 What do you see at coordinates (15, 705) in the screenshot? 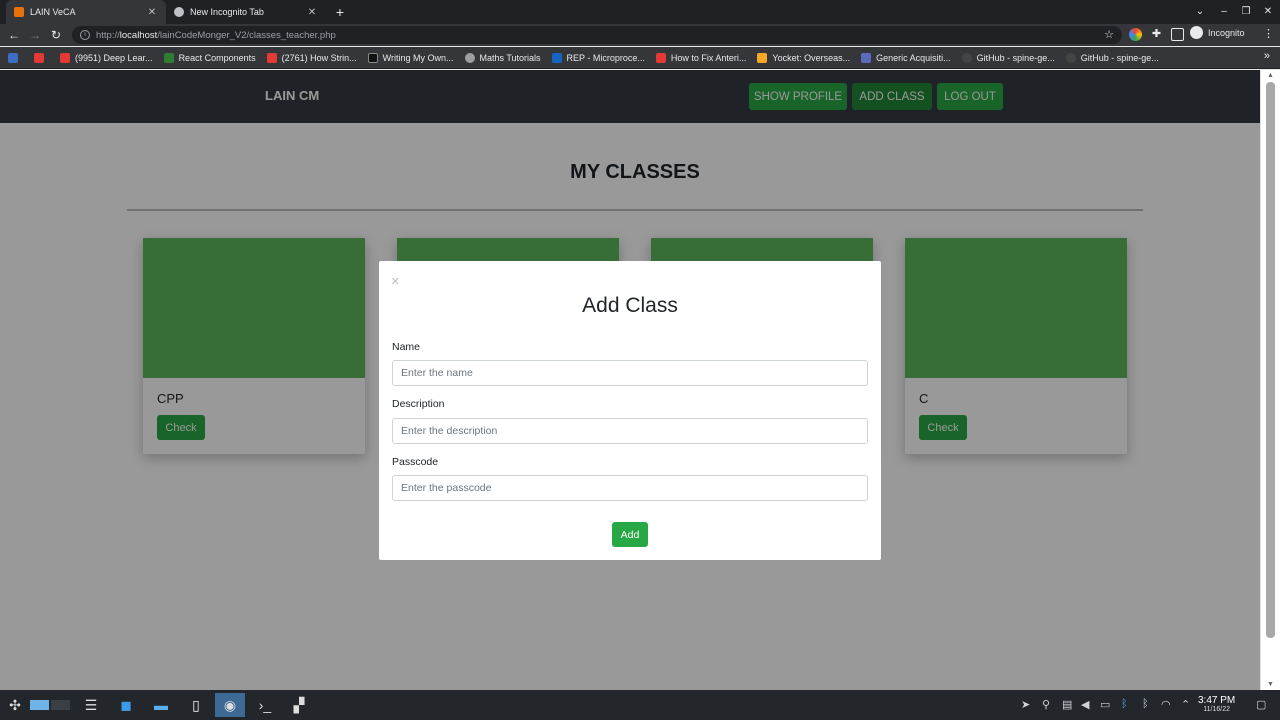
I see `app-launcher-icon: ✣` at bounding box center [15, 705].